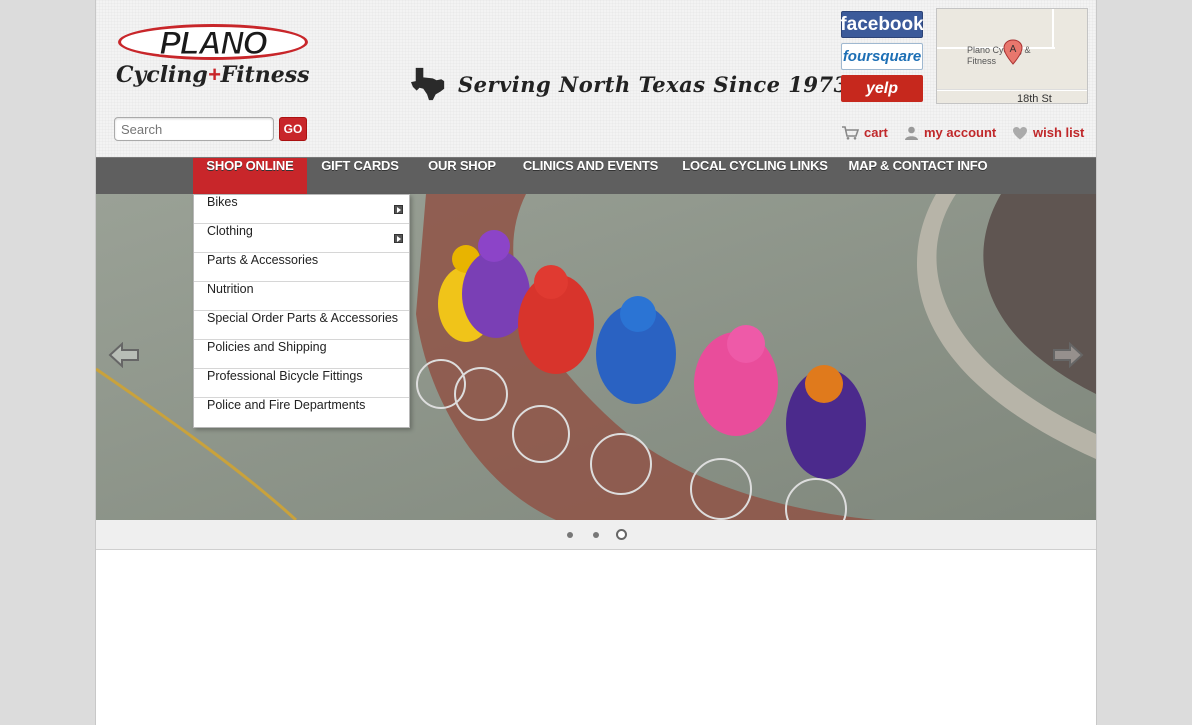 This screenshot has width=1192, height=725. What do you see at coordinates (162, 75) in the screenshot?
I see `logo-word-cycling: Cycling` at bounding box center [162, 75].